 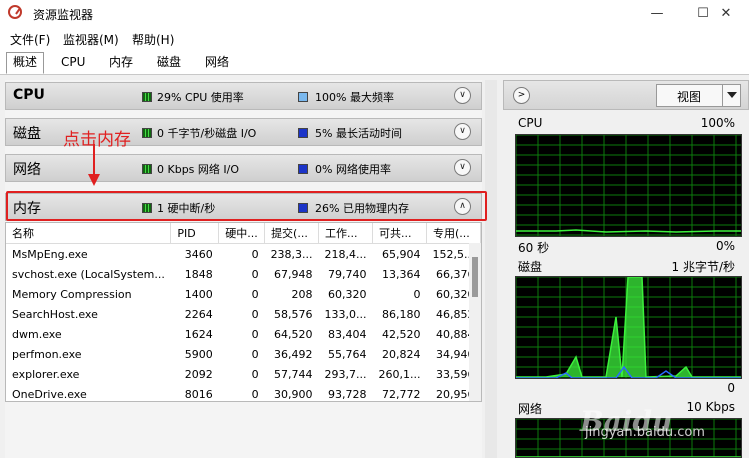 What do you see at coordinates (27, 134) in the screenshot?
I see `section-title: 磁盘` at bounding box center [27, 134].